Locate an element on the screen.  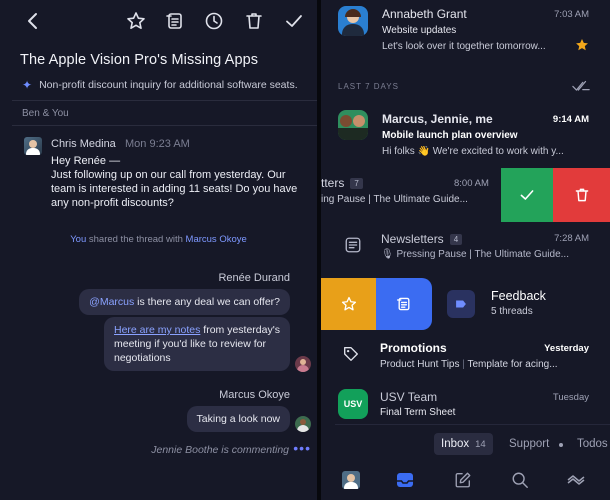
swipe-done-button is located at coordinates (527, 195).